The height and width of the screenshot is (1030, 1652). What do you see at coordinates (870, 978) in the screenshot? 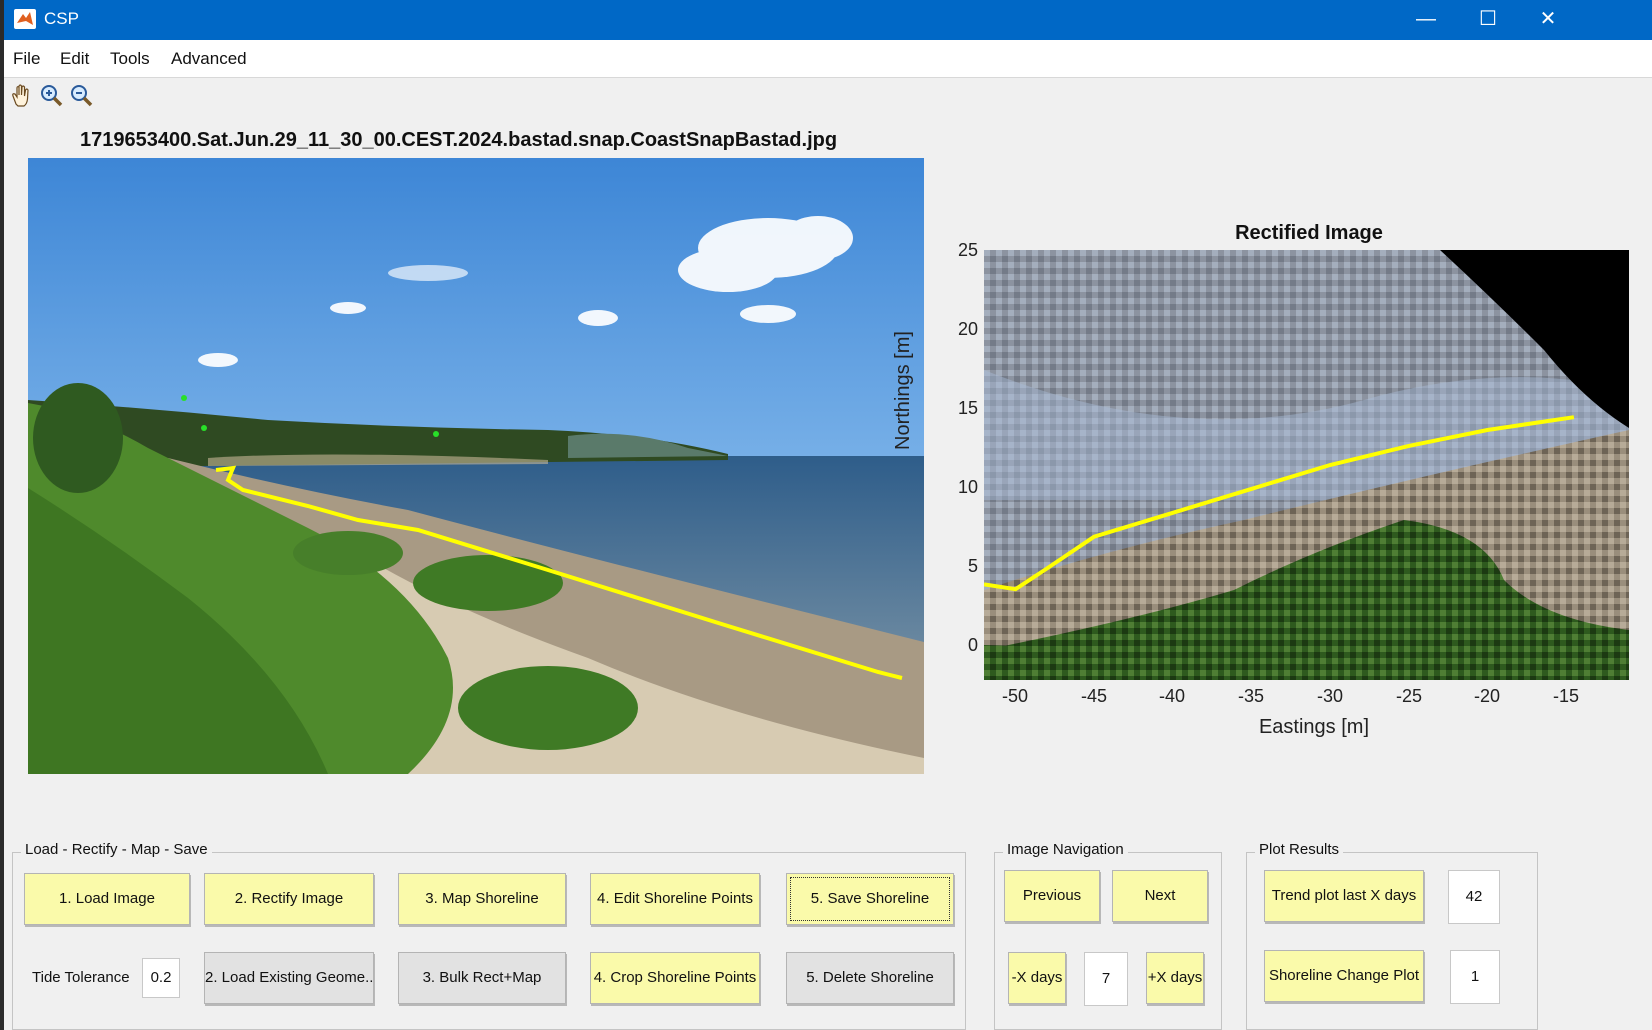
I see `delete-shoreline-button: 5. Delete Shoreline` at bounding box center [870, 978].